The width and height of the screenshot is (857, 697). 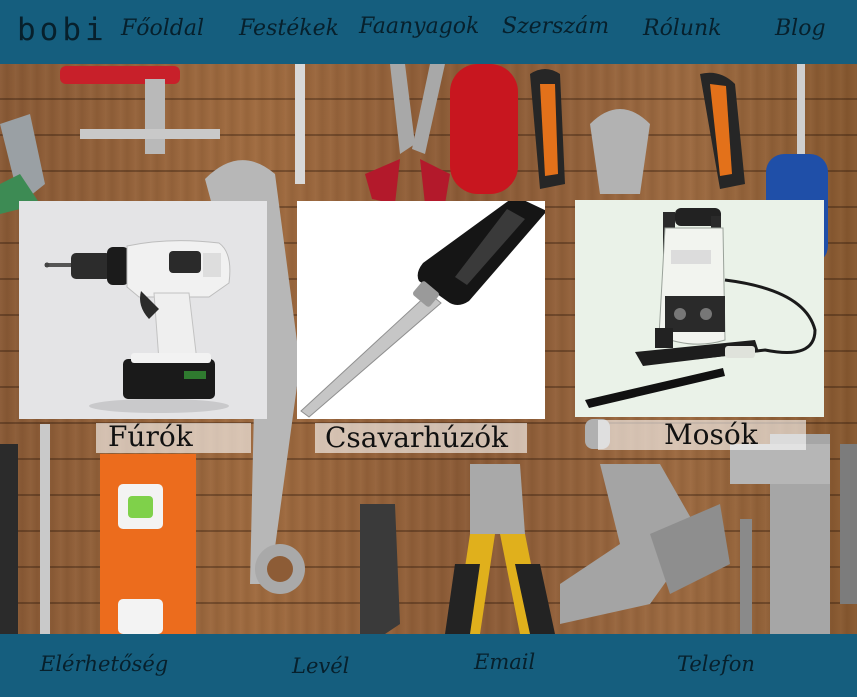 I want to click on pressure-washer-icon, so click(x=699, y=308).